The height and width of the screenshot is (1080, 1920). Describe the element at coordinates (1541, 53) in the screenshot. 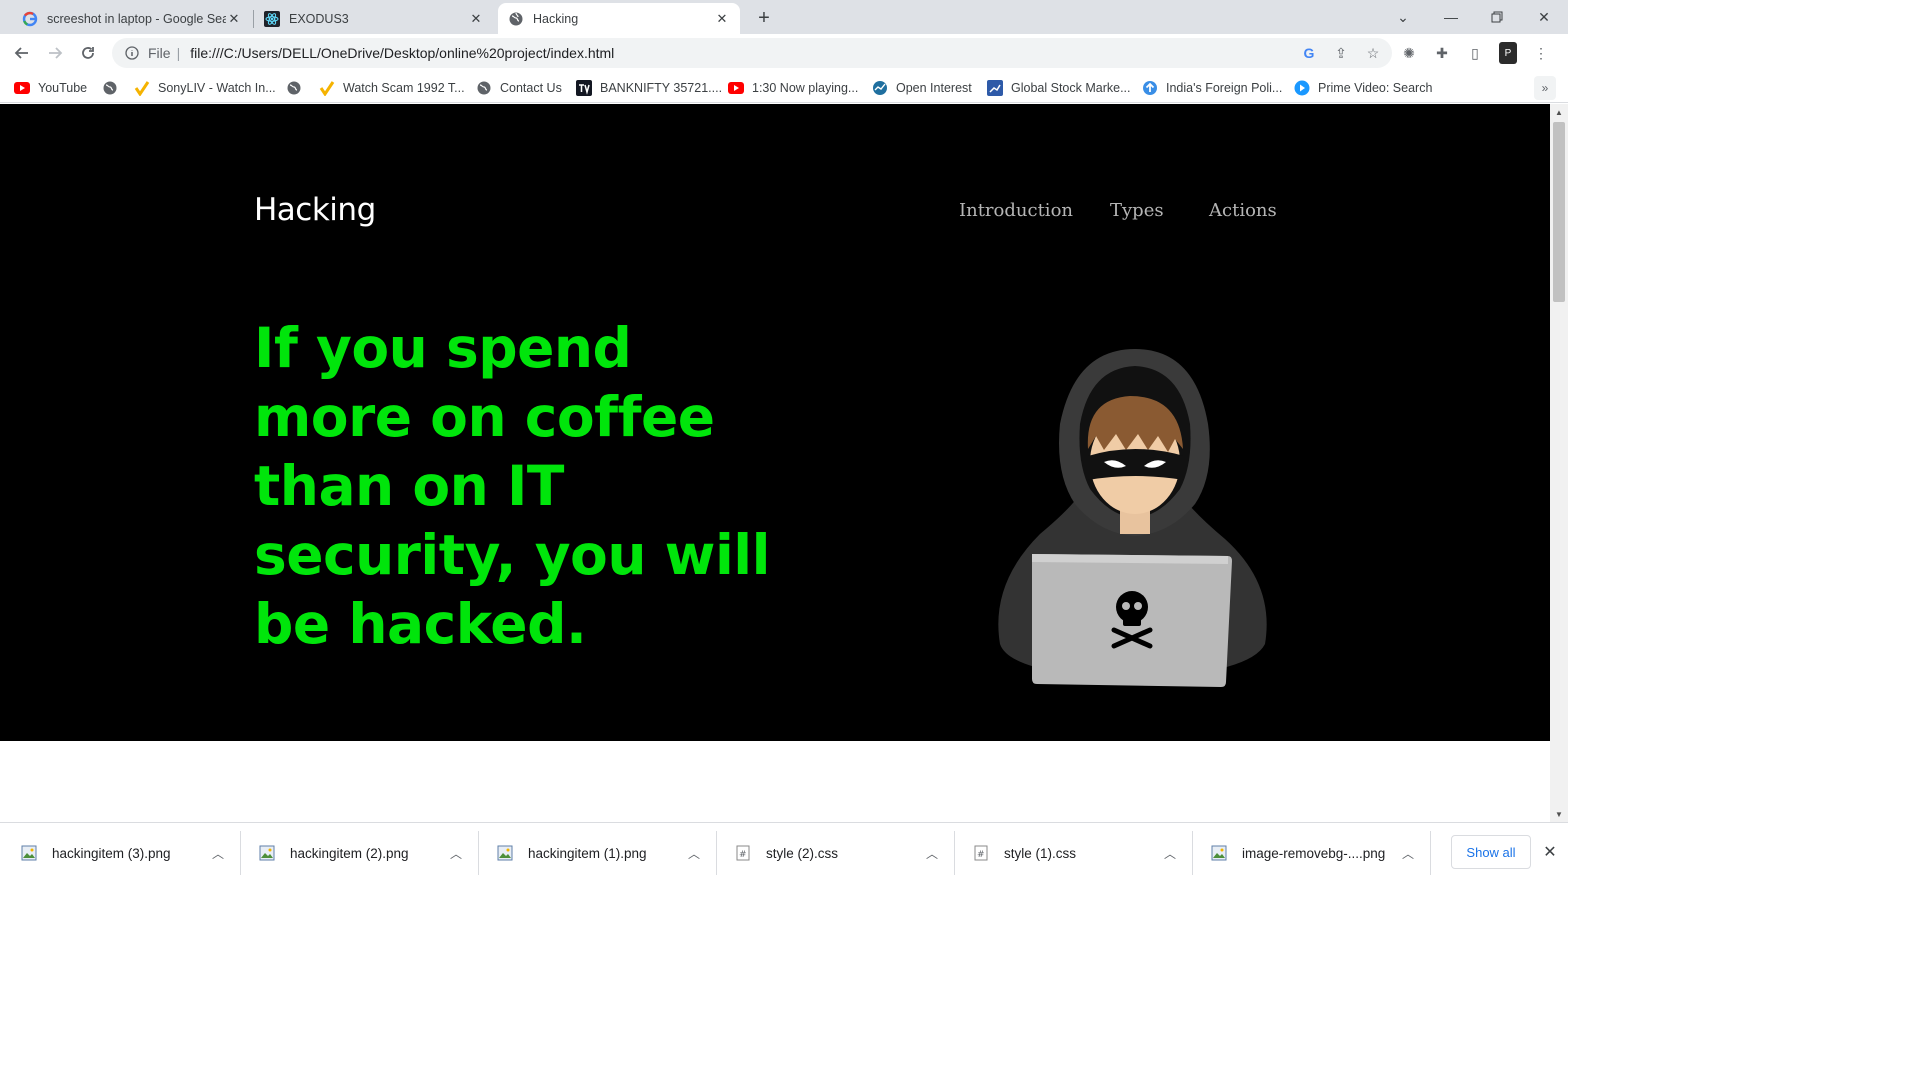

I see `menu-kebab-icon: ⋮` at that location.